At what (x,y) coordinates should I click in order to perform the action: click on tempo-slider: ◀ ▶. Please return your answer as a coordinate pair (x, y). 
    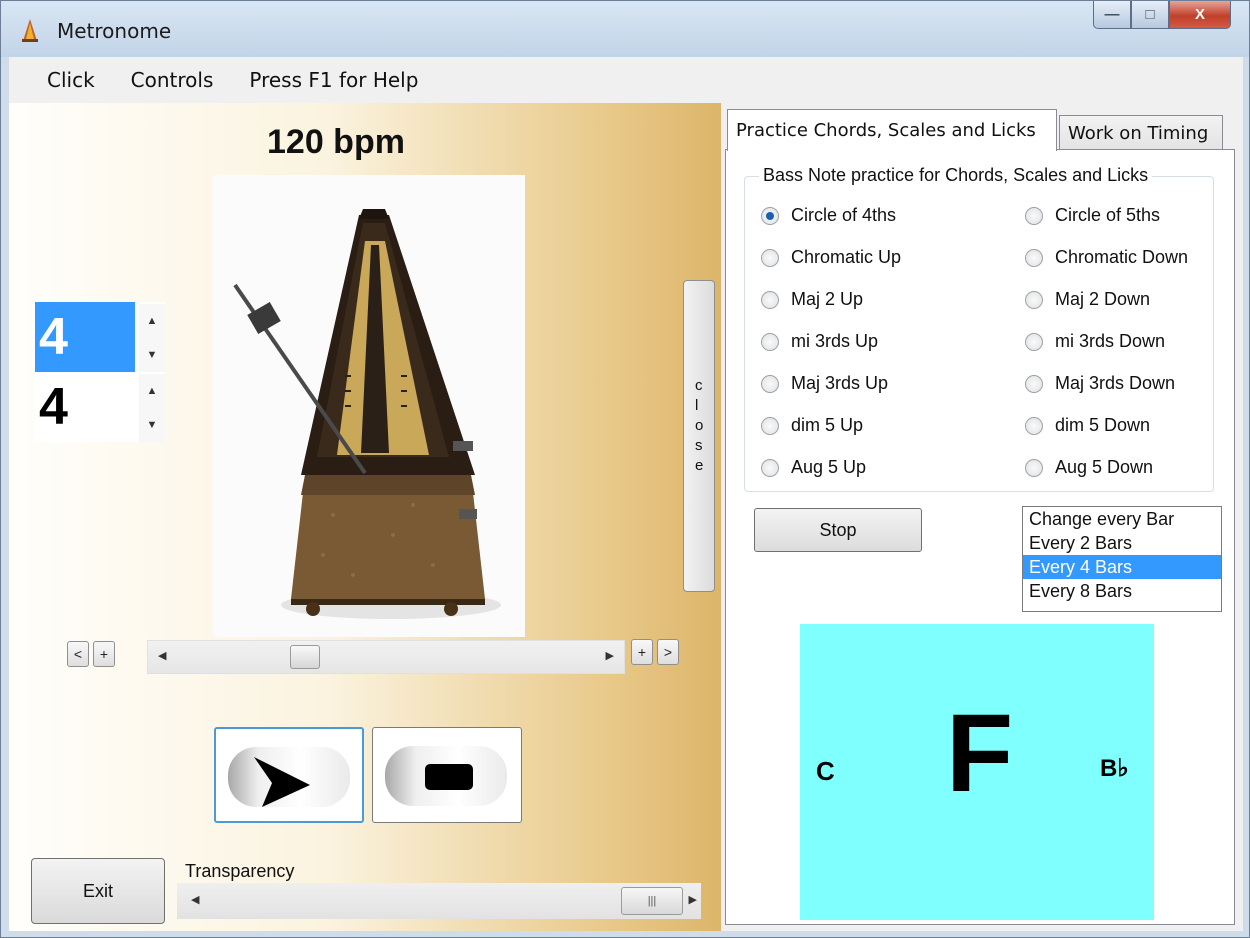
    Looking at the image, I should click on (386, 657).